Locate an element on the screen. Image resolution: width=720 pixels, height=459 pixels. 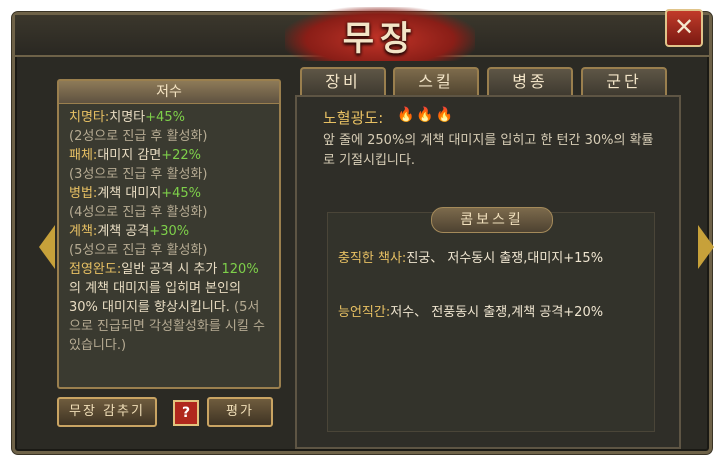
window-title: 무장 is located at coordinates (380, 39).